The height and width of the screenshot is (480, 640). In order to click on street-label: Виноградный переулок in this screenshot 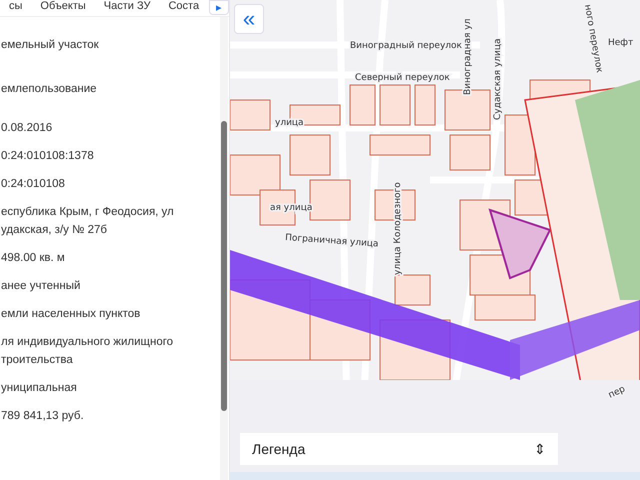, I will do `click(406, 46)`.